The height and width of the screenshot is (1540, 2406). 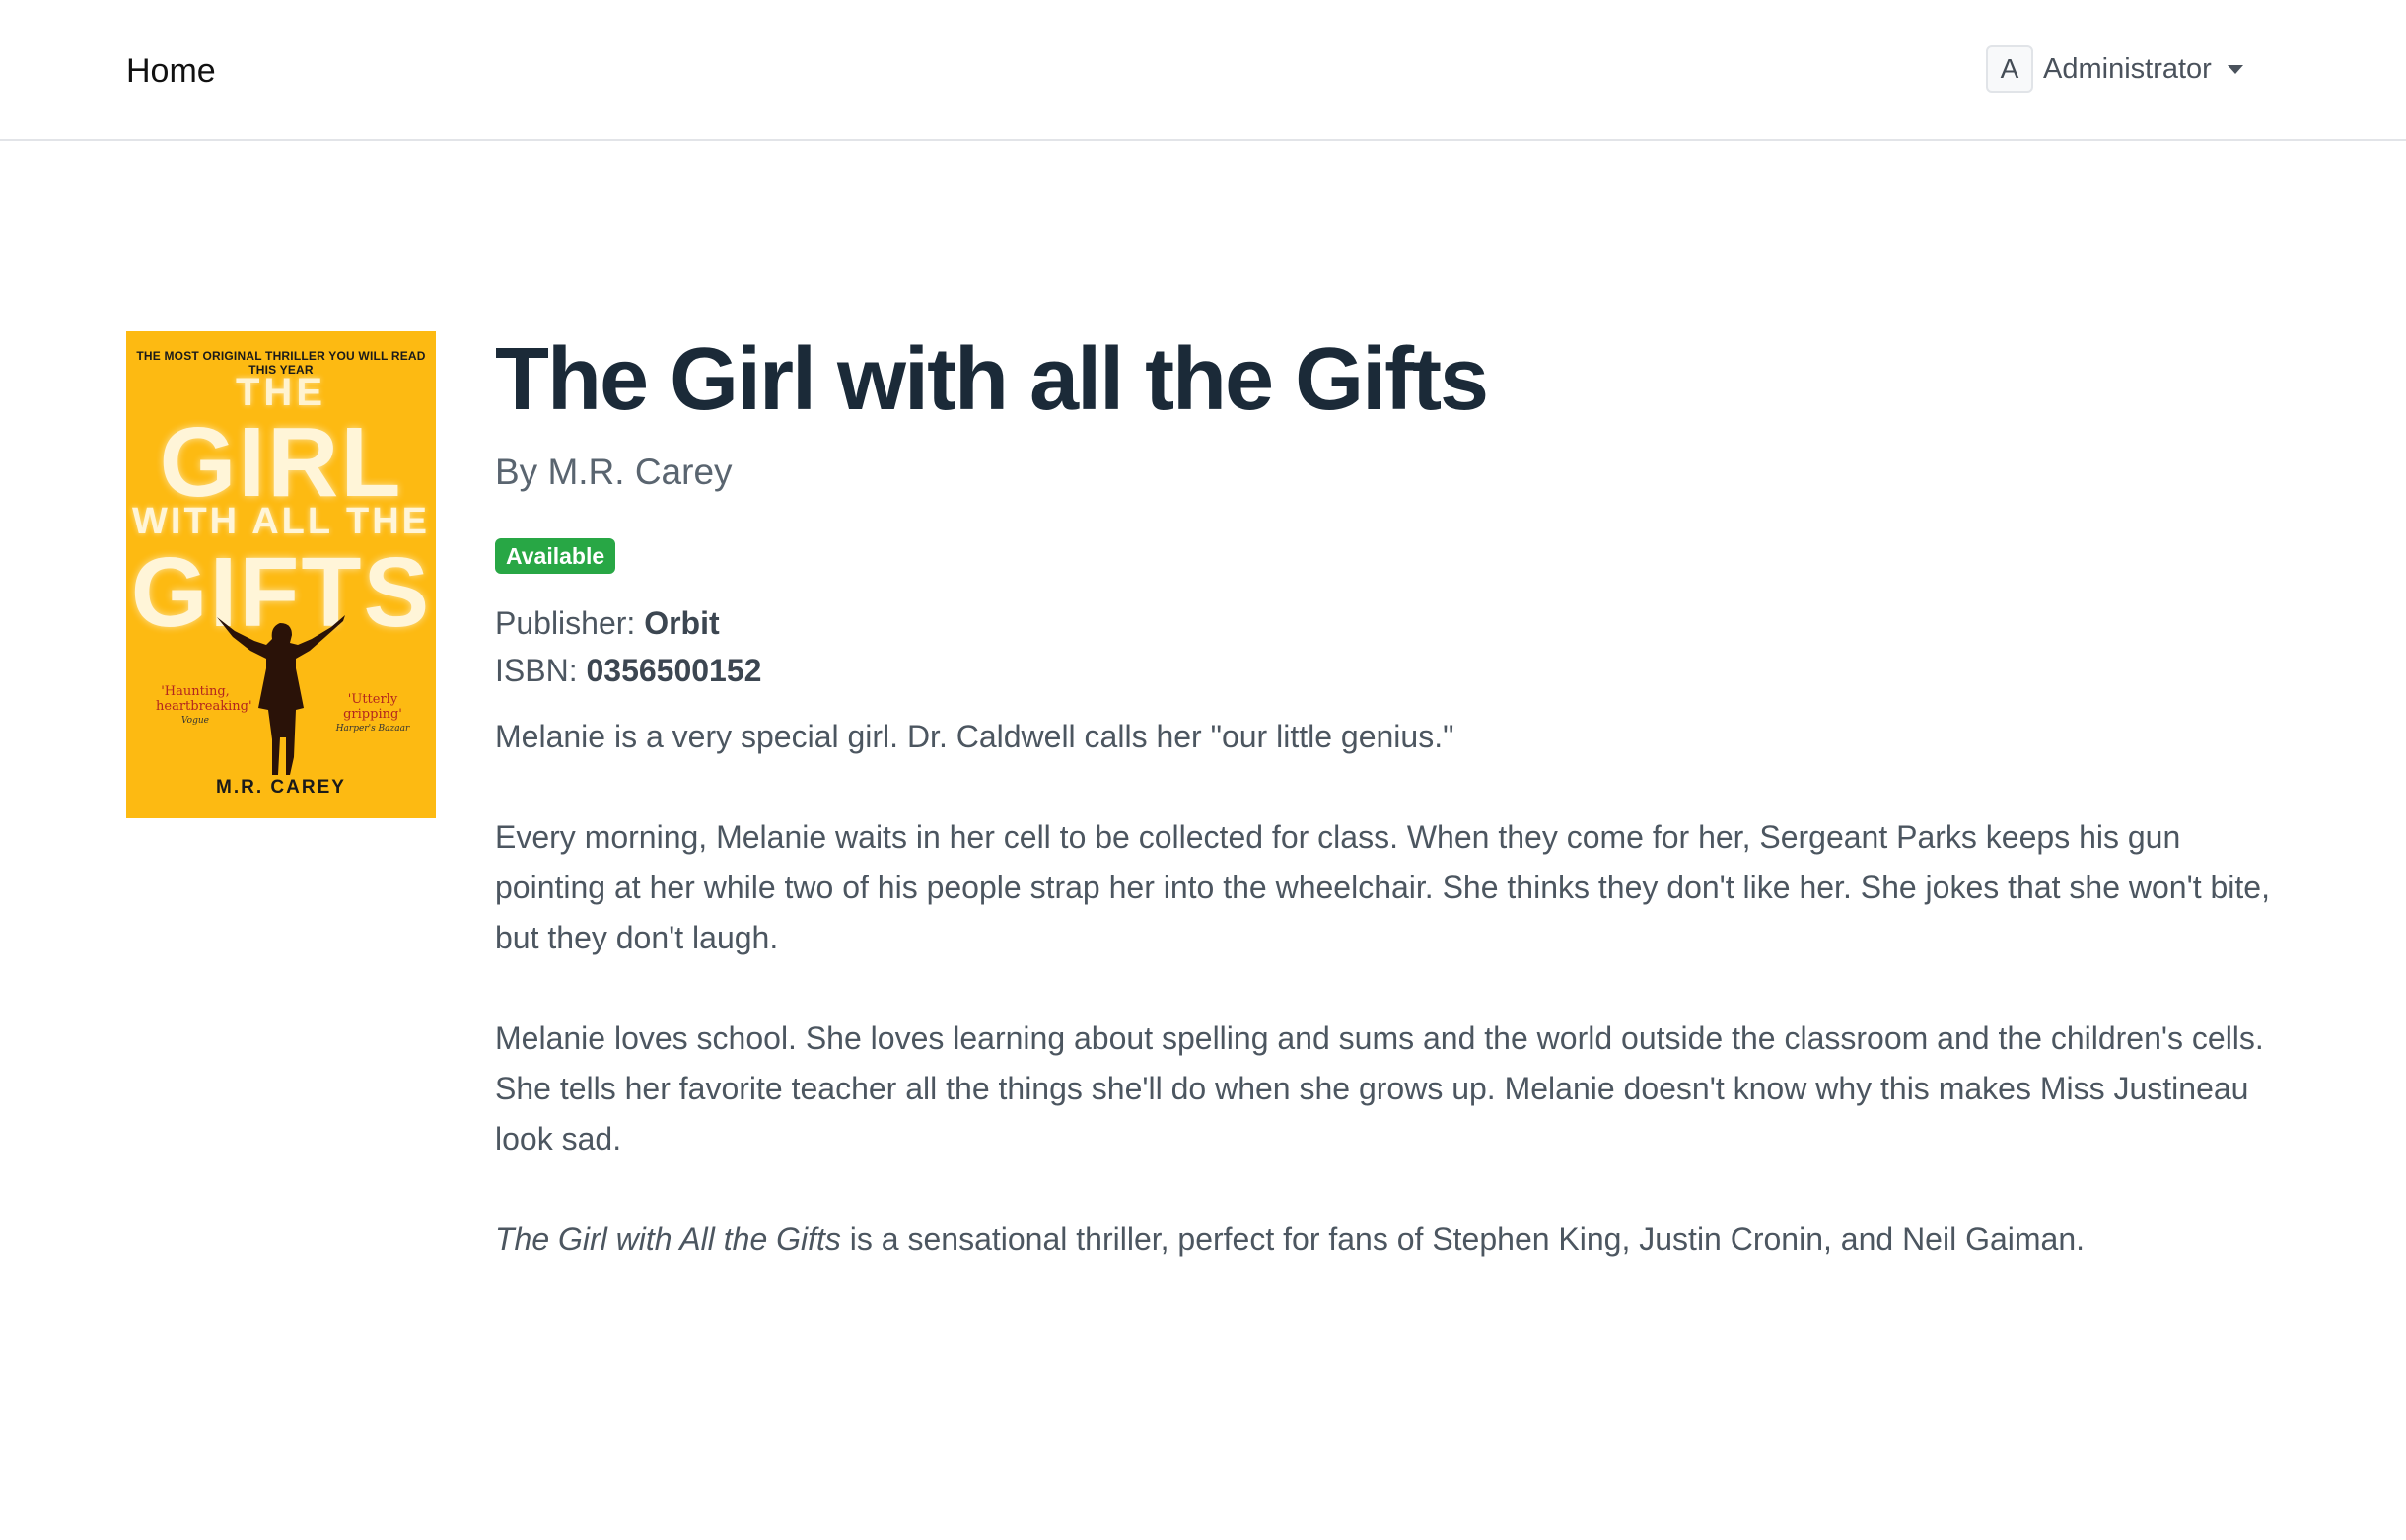 What do you see at coordinates (555, 556) in the screenshot?
I see `status-badge: Available` at bounding box center [555, 556].